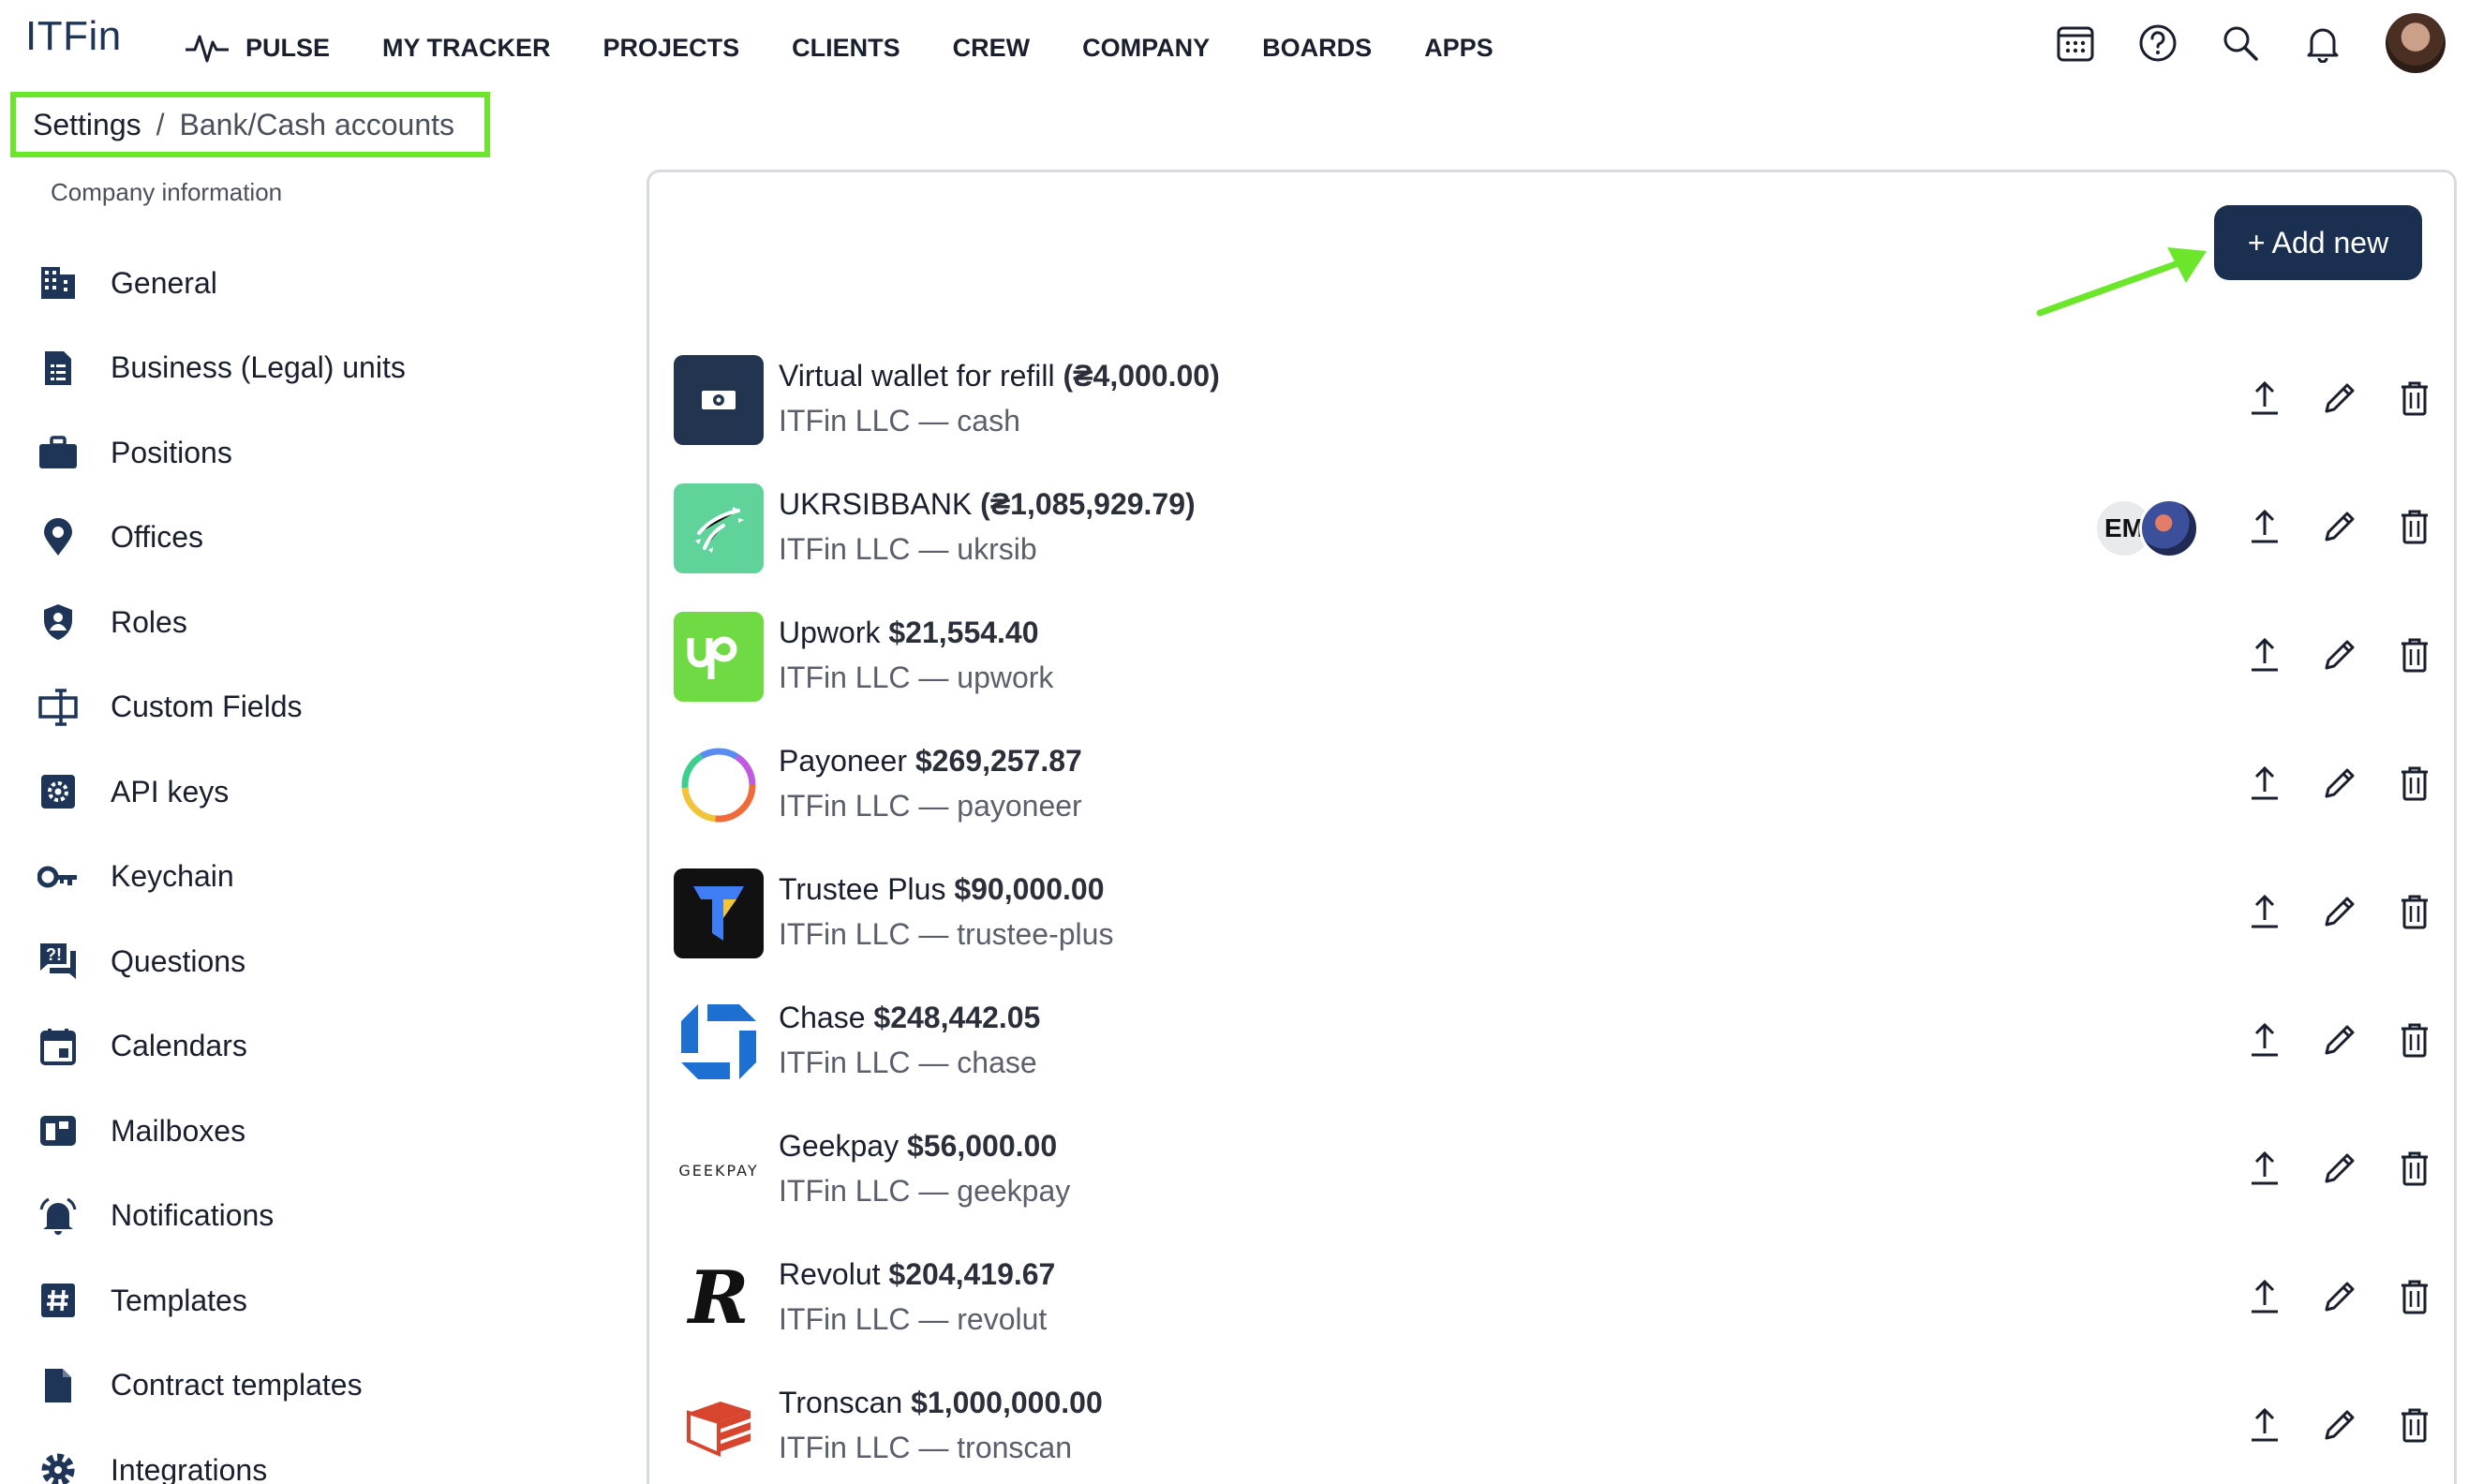 The height and width of the screenshot is (1484, 2483). I want to click on sidebar-item-calendars: Calendars, so click(318, 1047).